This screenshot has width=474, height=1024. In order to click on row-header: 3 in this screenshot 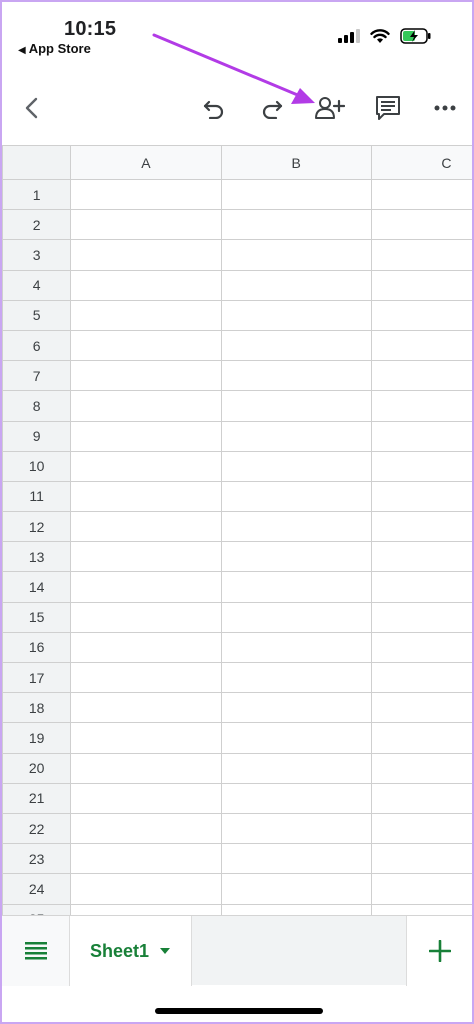, I will do `click(37, 255)`.